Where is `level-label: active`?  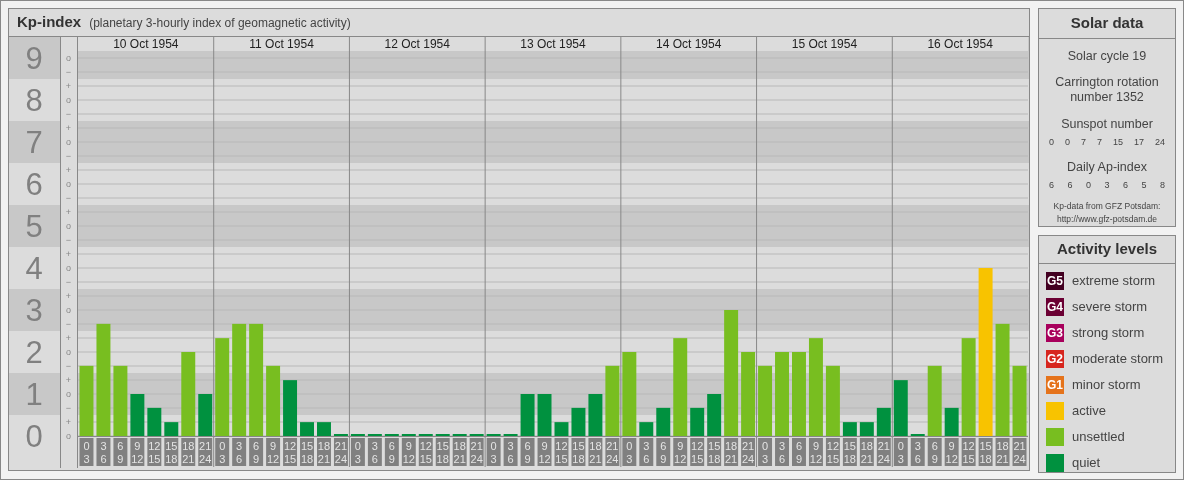
level-label: active is located at coordinates (1089, 410).